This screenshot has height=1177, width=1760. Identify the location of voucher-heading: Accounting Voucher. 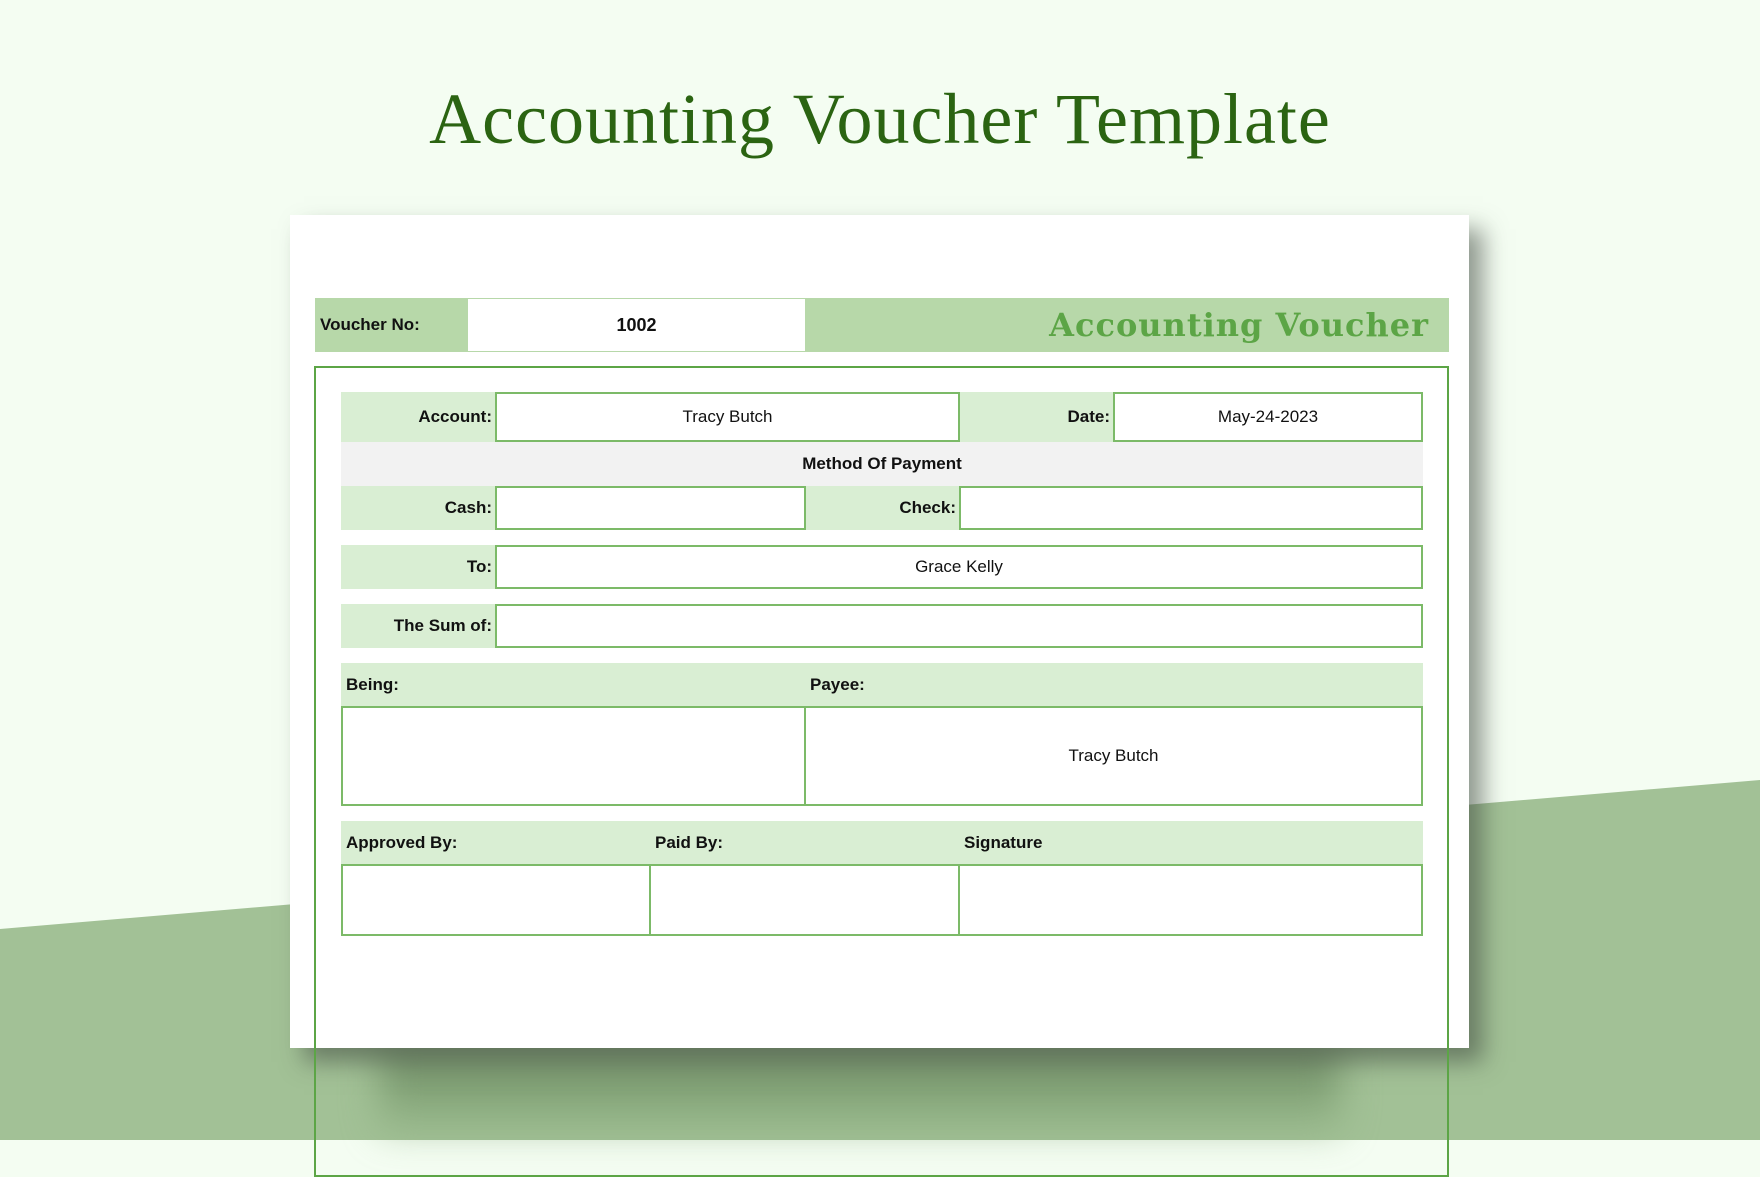
(1239, 325).